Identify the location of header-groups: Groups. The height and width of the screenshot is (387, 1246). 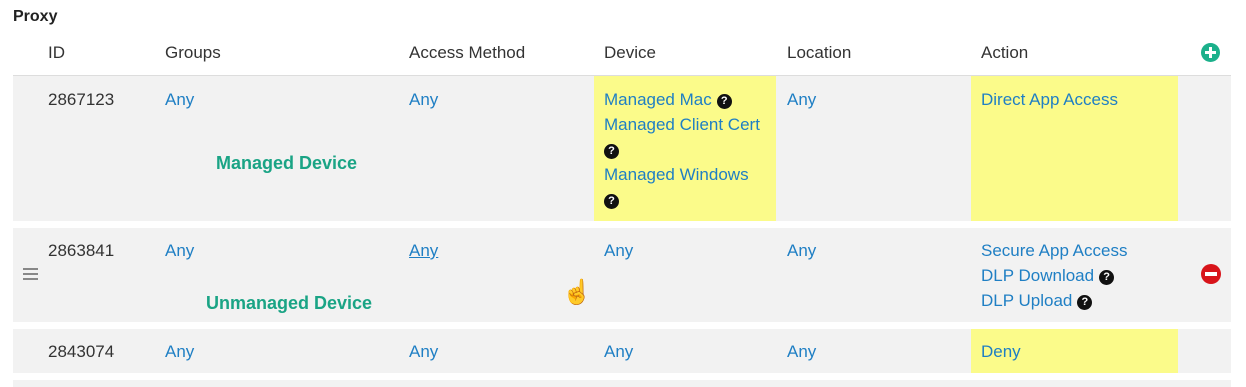
(193, 52).